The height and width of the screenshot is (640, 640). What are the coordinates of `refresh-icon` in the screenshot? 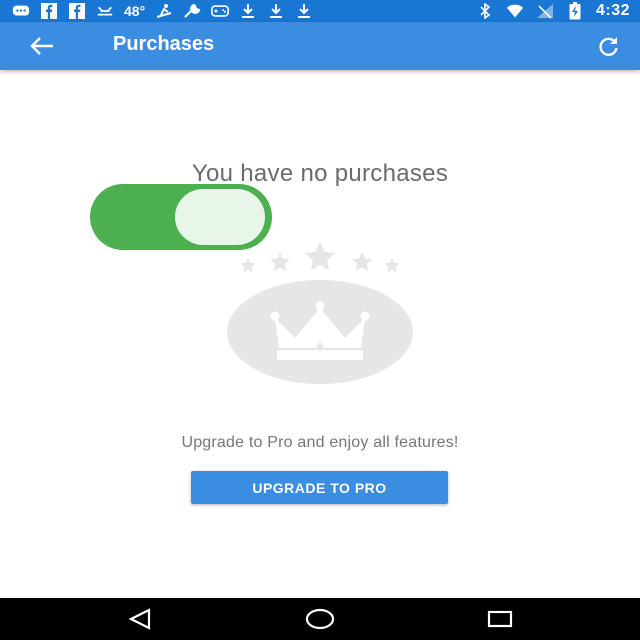 It's located at (608, 46).